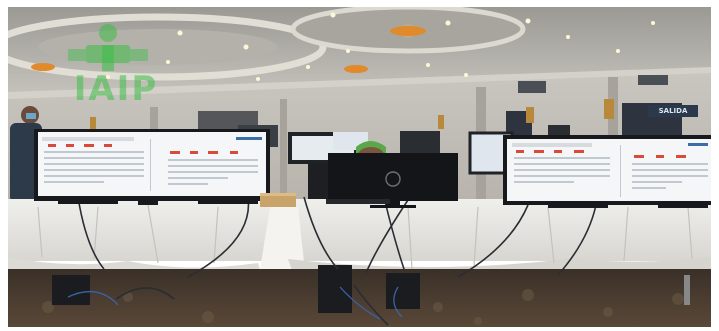  What do you see at coordinates (673, 111) in the screenshot?
I see `exit-sign: SALIDA` at bounding box center [673, 111].